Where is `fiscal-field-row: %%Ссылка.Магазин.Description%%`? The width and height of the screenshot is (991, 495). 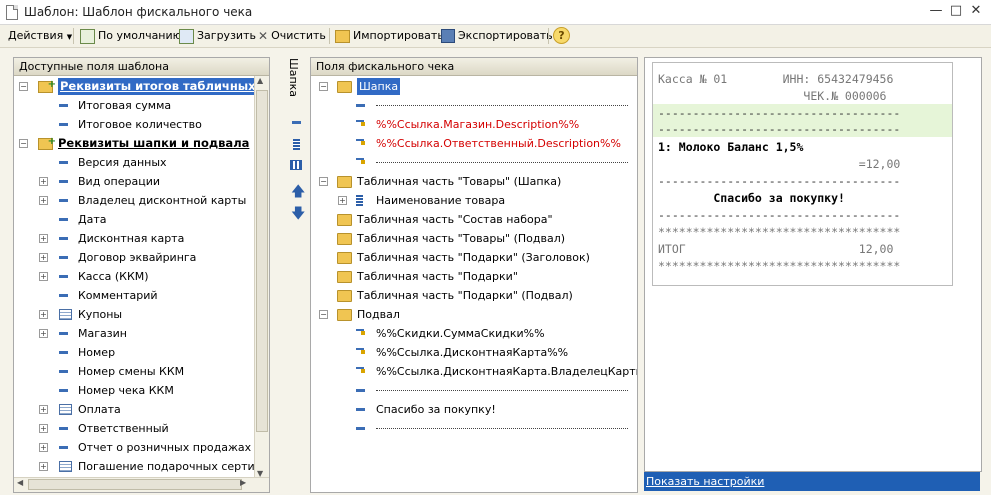
fiscal-field-row: %%Ссылка.Магазин.Description%% is located at coordinates (473, 124).